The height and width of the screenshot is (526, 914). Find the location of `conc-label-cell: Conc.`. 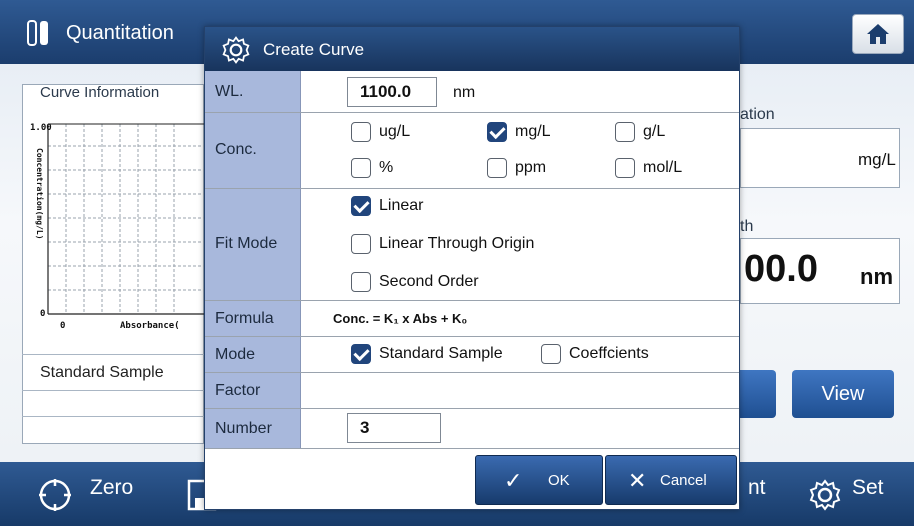

conc-label-cell: Conc. is located at coordinates (253, 150).